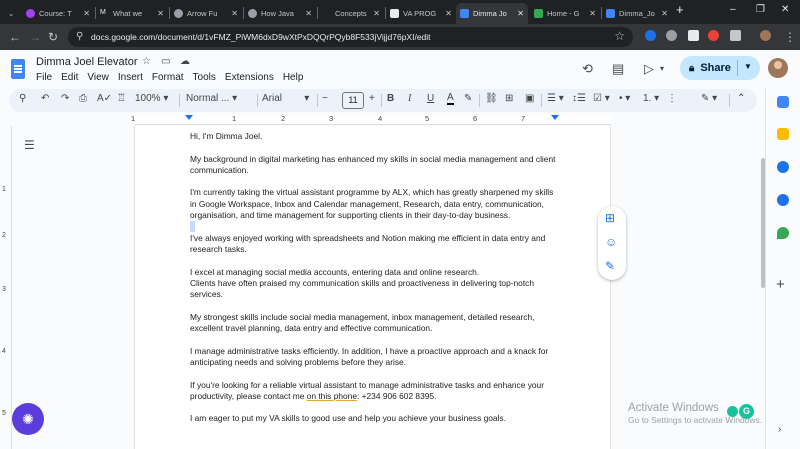  What do you see at coordinates (28, 419) in the screenshot?
I see `assistant-fab-icon: ✺` at bounding box center [28, 419].